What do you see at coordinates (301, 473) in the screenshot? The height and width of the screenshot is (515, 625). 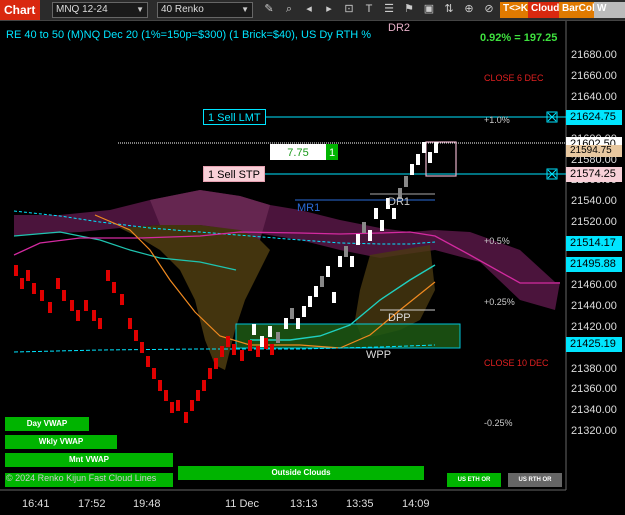 I see `outside-clouds-button: Outside Clouds` at bounding box center [301, 473].